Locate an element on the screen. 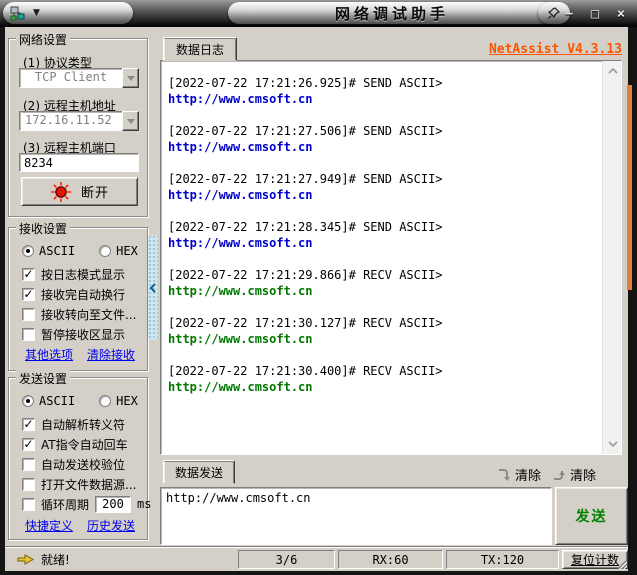 This screenshot has height=575, width=637. send-option-0: ✓ 自动解析转义符 is located at coordinates (78, 424).